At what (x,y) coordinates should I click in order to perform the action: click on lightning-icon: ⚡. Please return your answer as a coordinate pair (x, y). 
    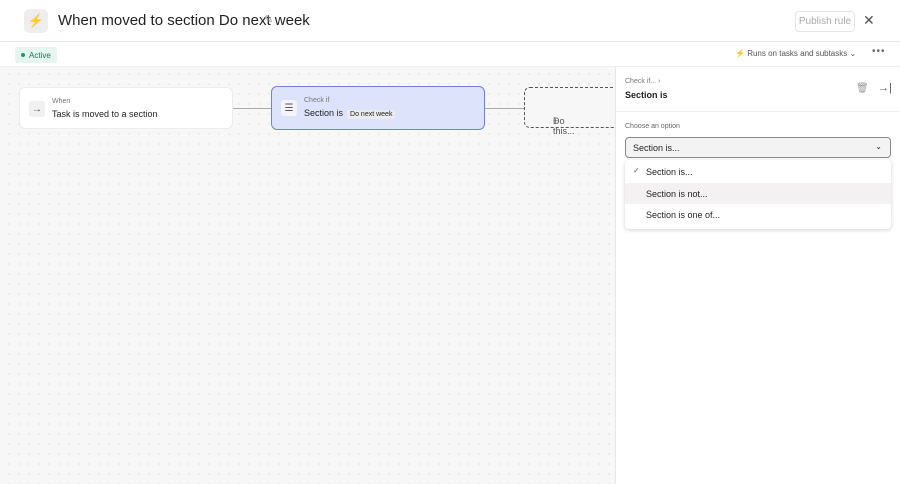
    Looking at the image, I should click on (36, 21).